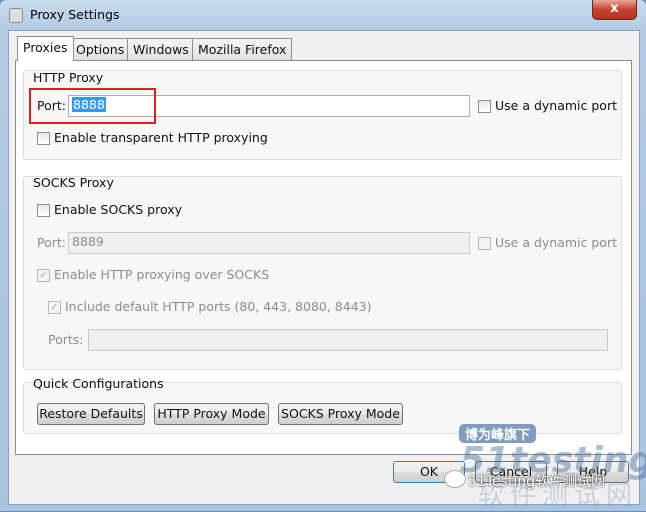 This screenshot has height=512, width=646. Describe the element at coordinates (68, 77) in the screenshot. I see `http-proxy-label: HTTP Proxy` at that location.